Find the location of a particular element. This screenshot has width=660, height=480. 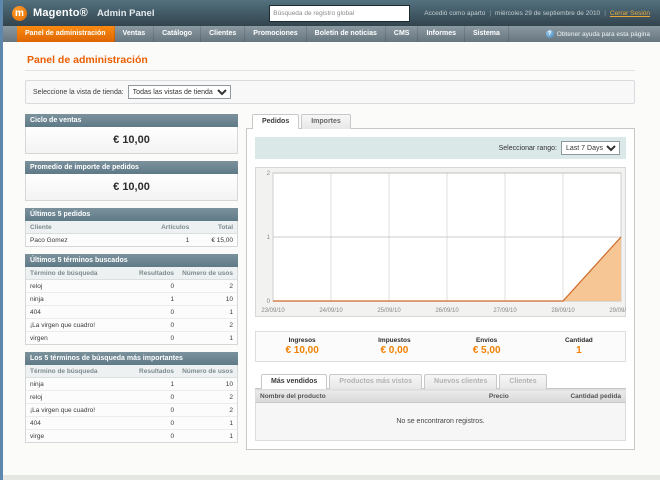

panel-title: Últimos 5 términos buscados is located at coordinates (131, 260).